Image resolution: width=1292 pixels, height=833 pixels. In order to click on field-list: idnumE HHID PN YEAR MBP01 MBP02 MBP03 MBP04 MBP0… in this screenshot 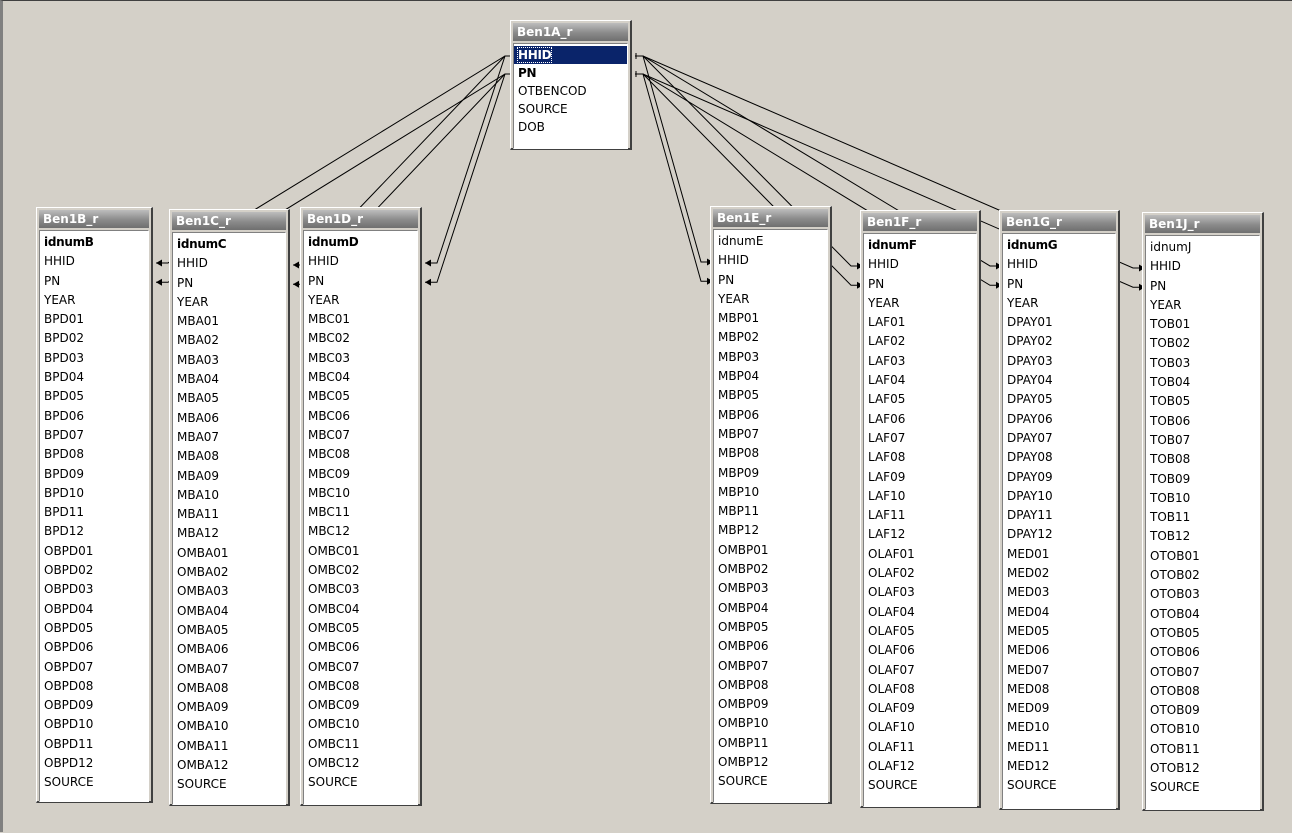, I will do `click(770, 516)`.